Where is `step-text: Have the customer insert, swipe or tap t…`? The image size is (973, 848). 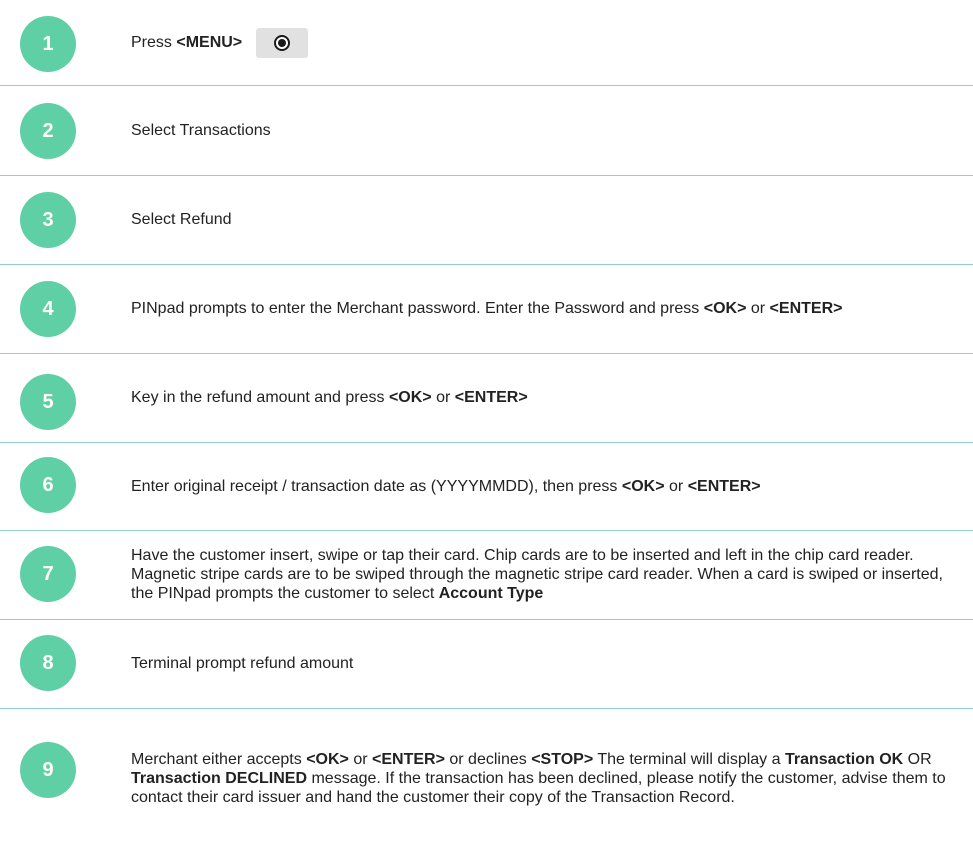 step-text: Have the customer insert, swipe or tap t… is located at coordinates (545, 574).